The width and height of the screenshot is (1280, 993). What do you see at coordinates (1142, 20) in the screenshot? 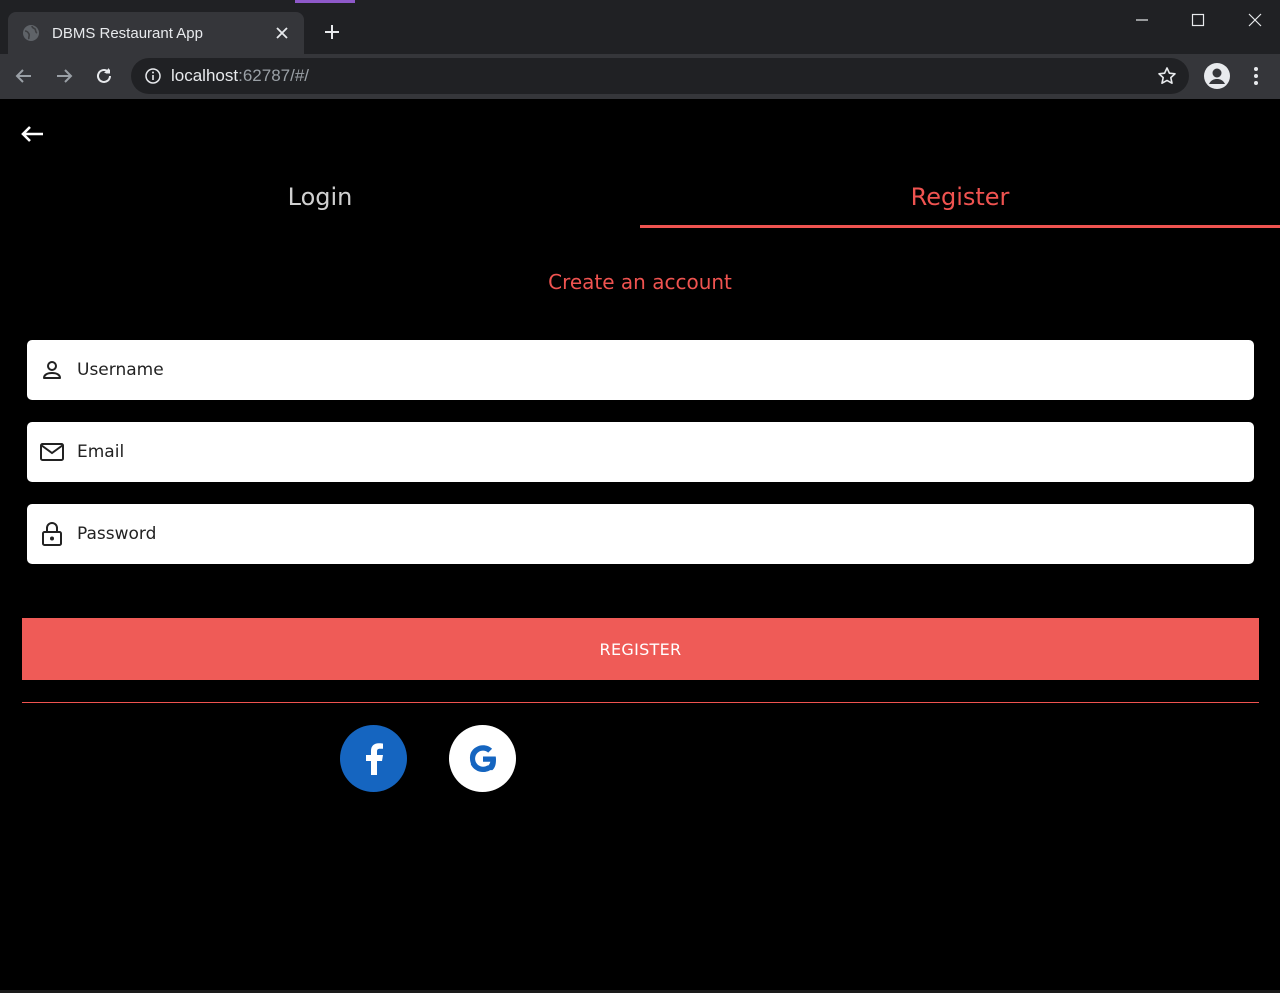
I see `minimize-icon` at bounding box center [1142, 20].